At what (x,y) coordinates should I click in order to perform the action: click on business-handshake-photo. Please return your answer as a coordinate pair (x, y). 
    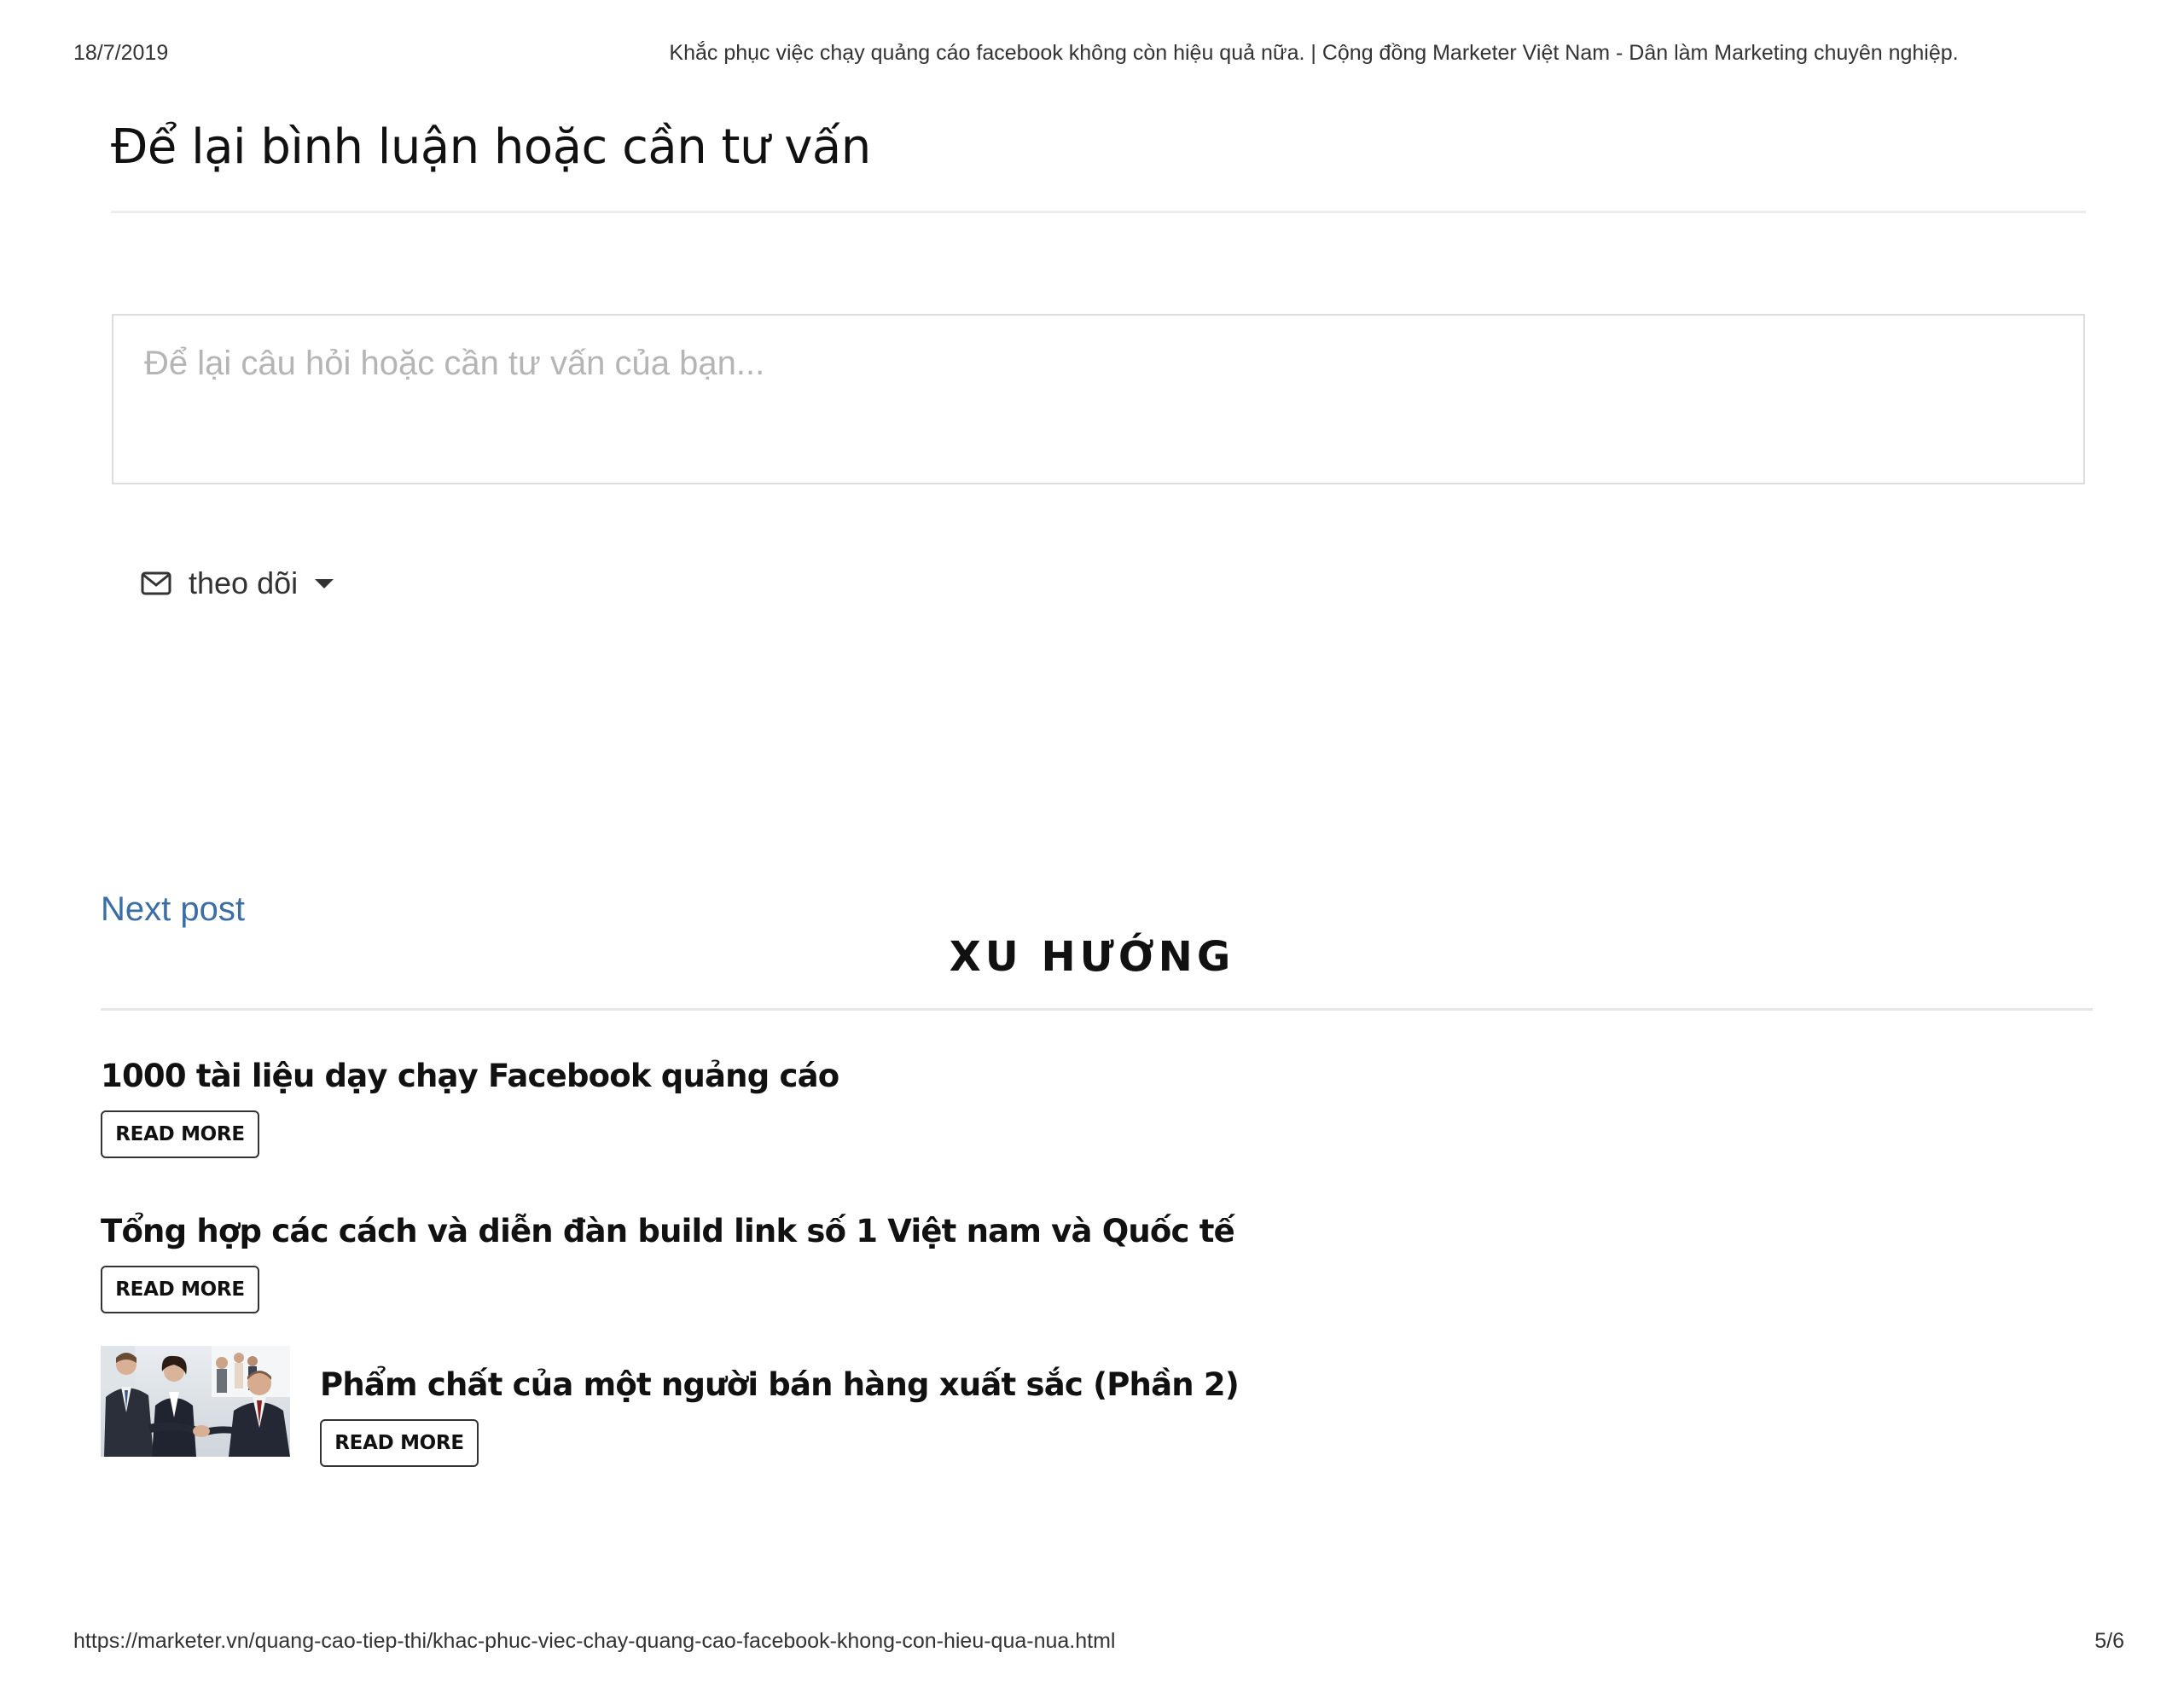
    Looking at the image, I should click on (195, 1402).